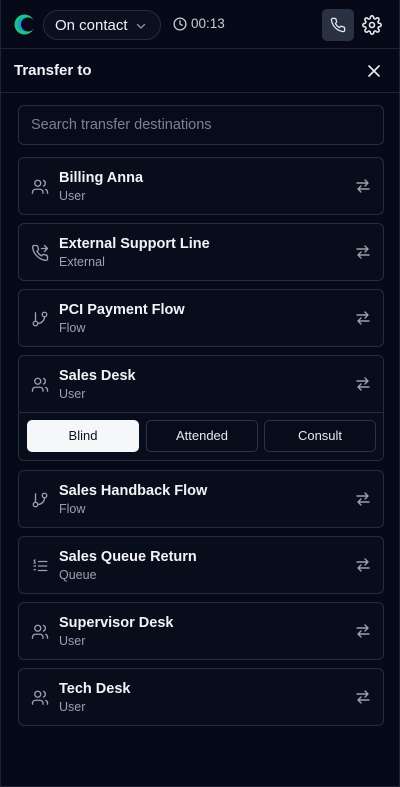 This screenshot has width=400, height=787. Describe the element at coordinates (201, 186) in the screenshot. I see `destination-item: Billing Anna User` at that location.